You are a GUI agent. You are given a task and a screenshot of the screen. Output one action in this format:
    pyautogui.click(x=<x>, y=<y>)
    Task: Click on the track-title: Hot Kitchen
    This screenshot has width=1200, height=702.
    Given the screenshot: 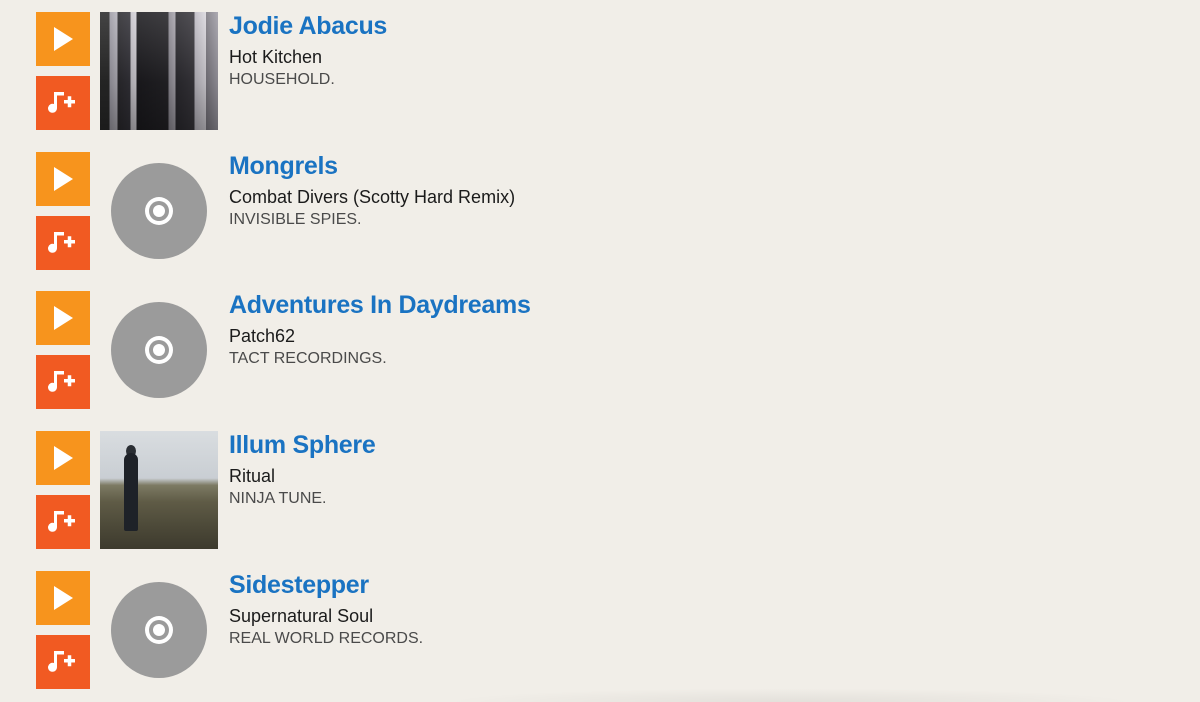 What is the action you would take?
    pyautogui.click(x=276, y=57)
    